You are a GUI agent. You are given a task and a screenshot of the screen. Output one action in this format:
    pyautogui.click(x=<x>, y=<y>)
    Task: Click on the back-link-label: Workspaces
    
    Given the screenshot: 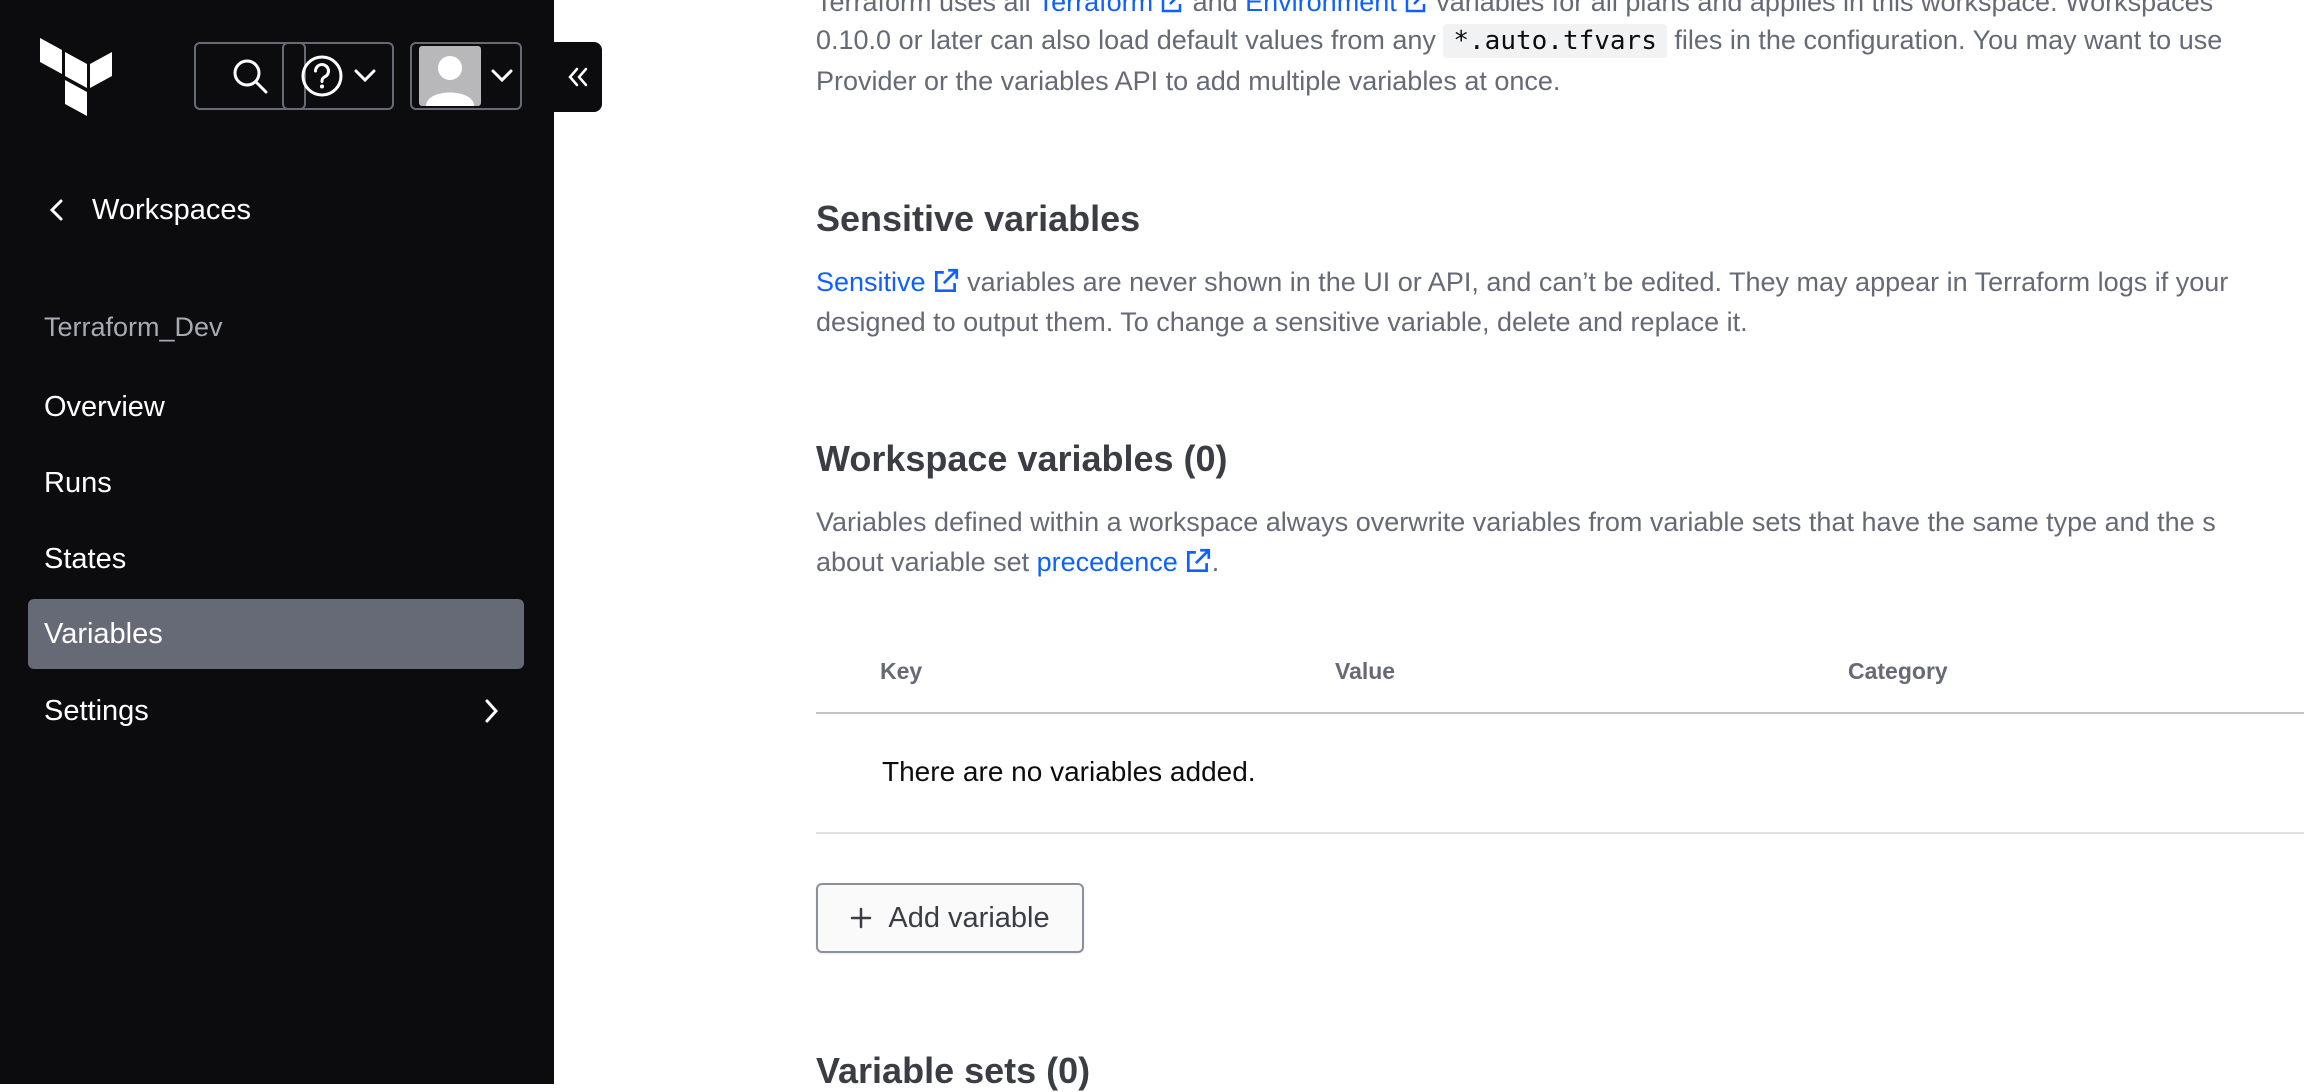 What is the action you would take?
    pyautogui.click(x=172, y=209)
    